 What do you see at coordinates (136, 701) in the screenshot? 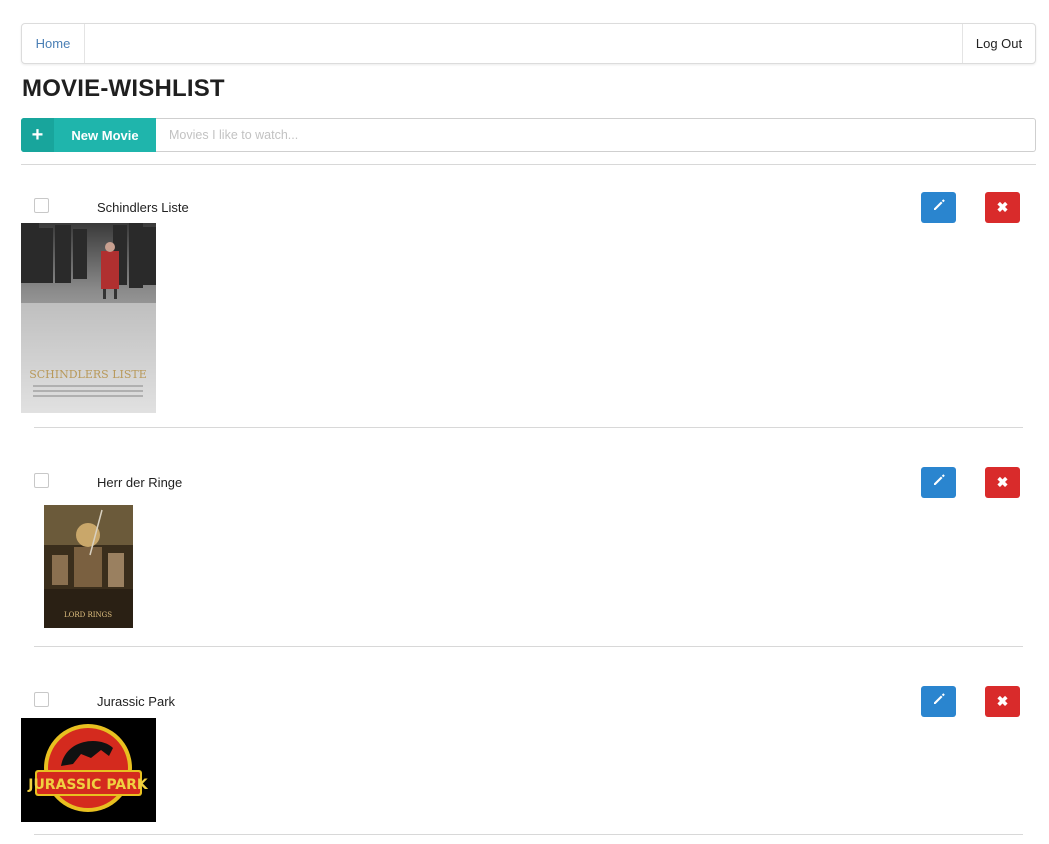
I see `movie-title: Jurassic Park` at bounding box center [136, 701].